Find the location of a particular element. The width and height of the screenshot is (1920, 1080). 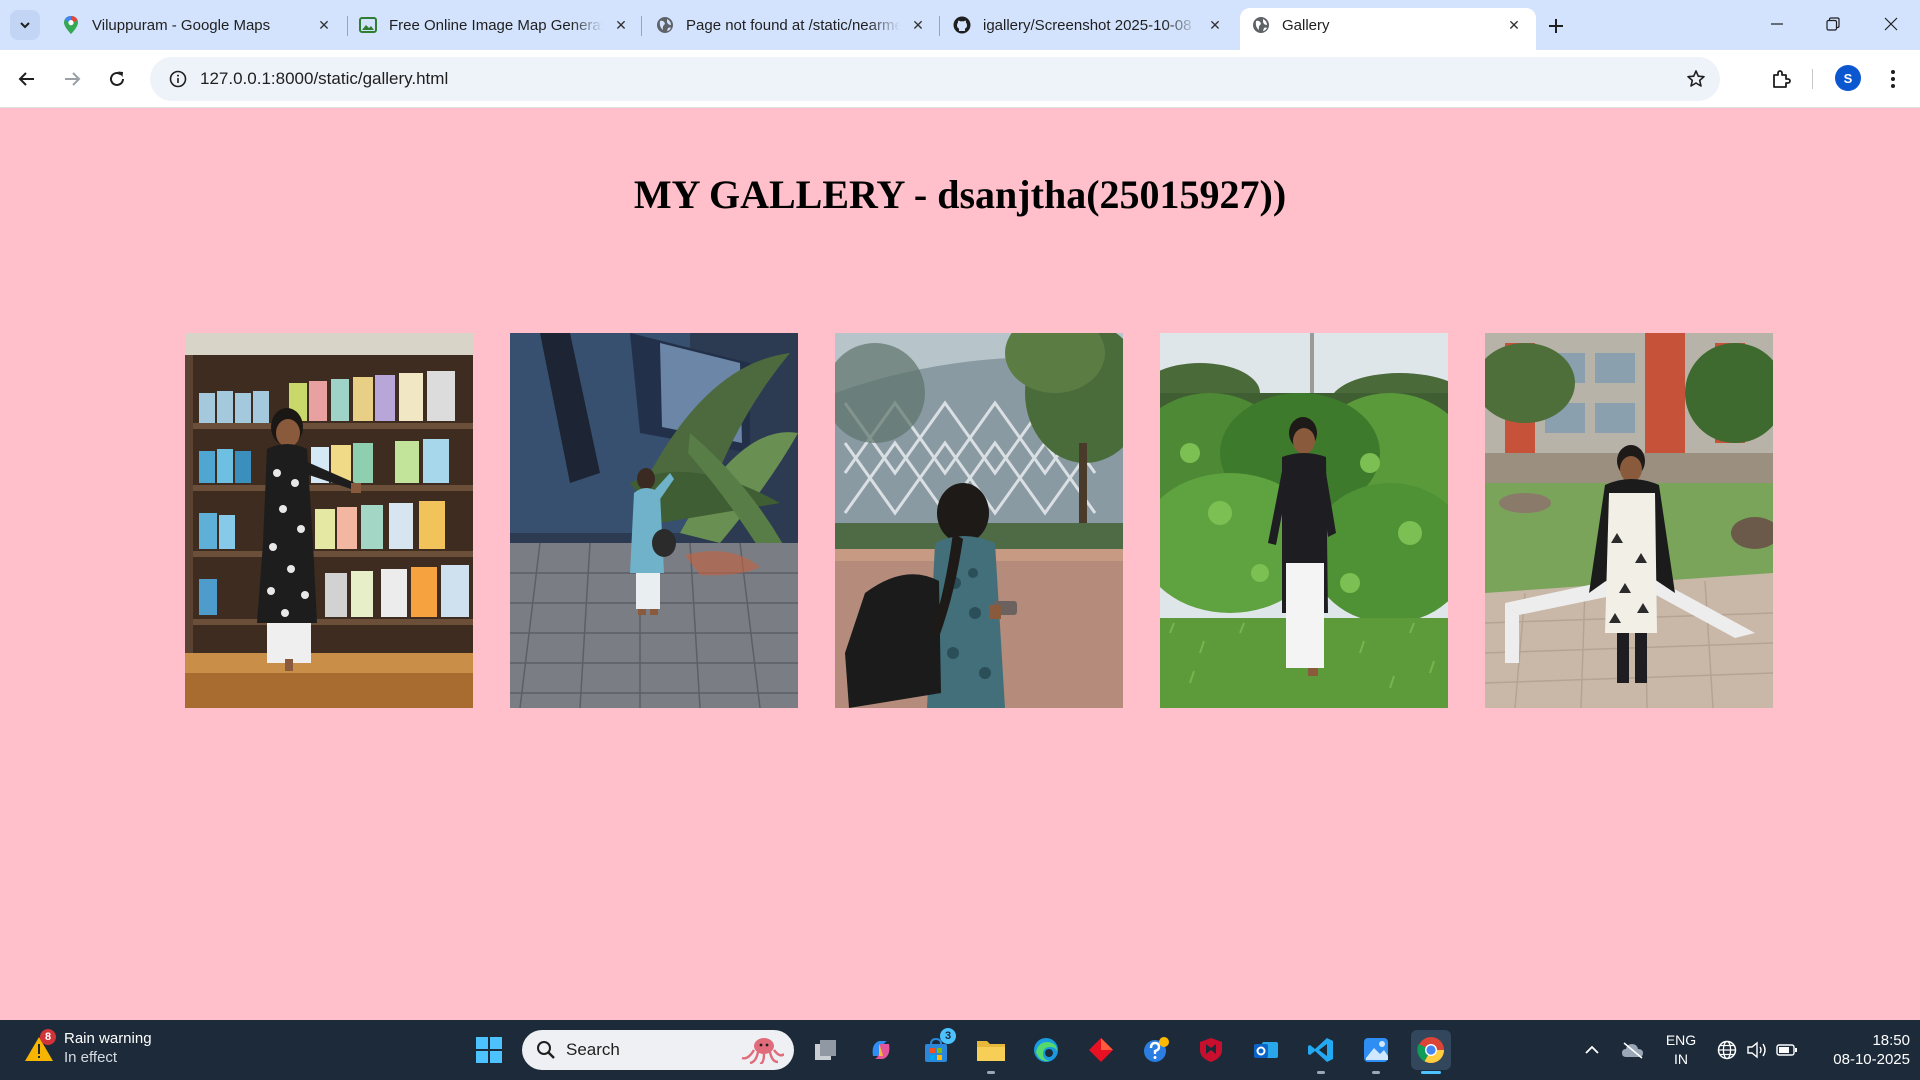

network-button is located at coordinates (1727, 1050).